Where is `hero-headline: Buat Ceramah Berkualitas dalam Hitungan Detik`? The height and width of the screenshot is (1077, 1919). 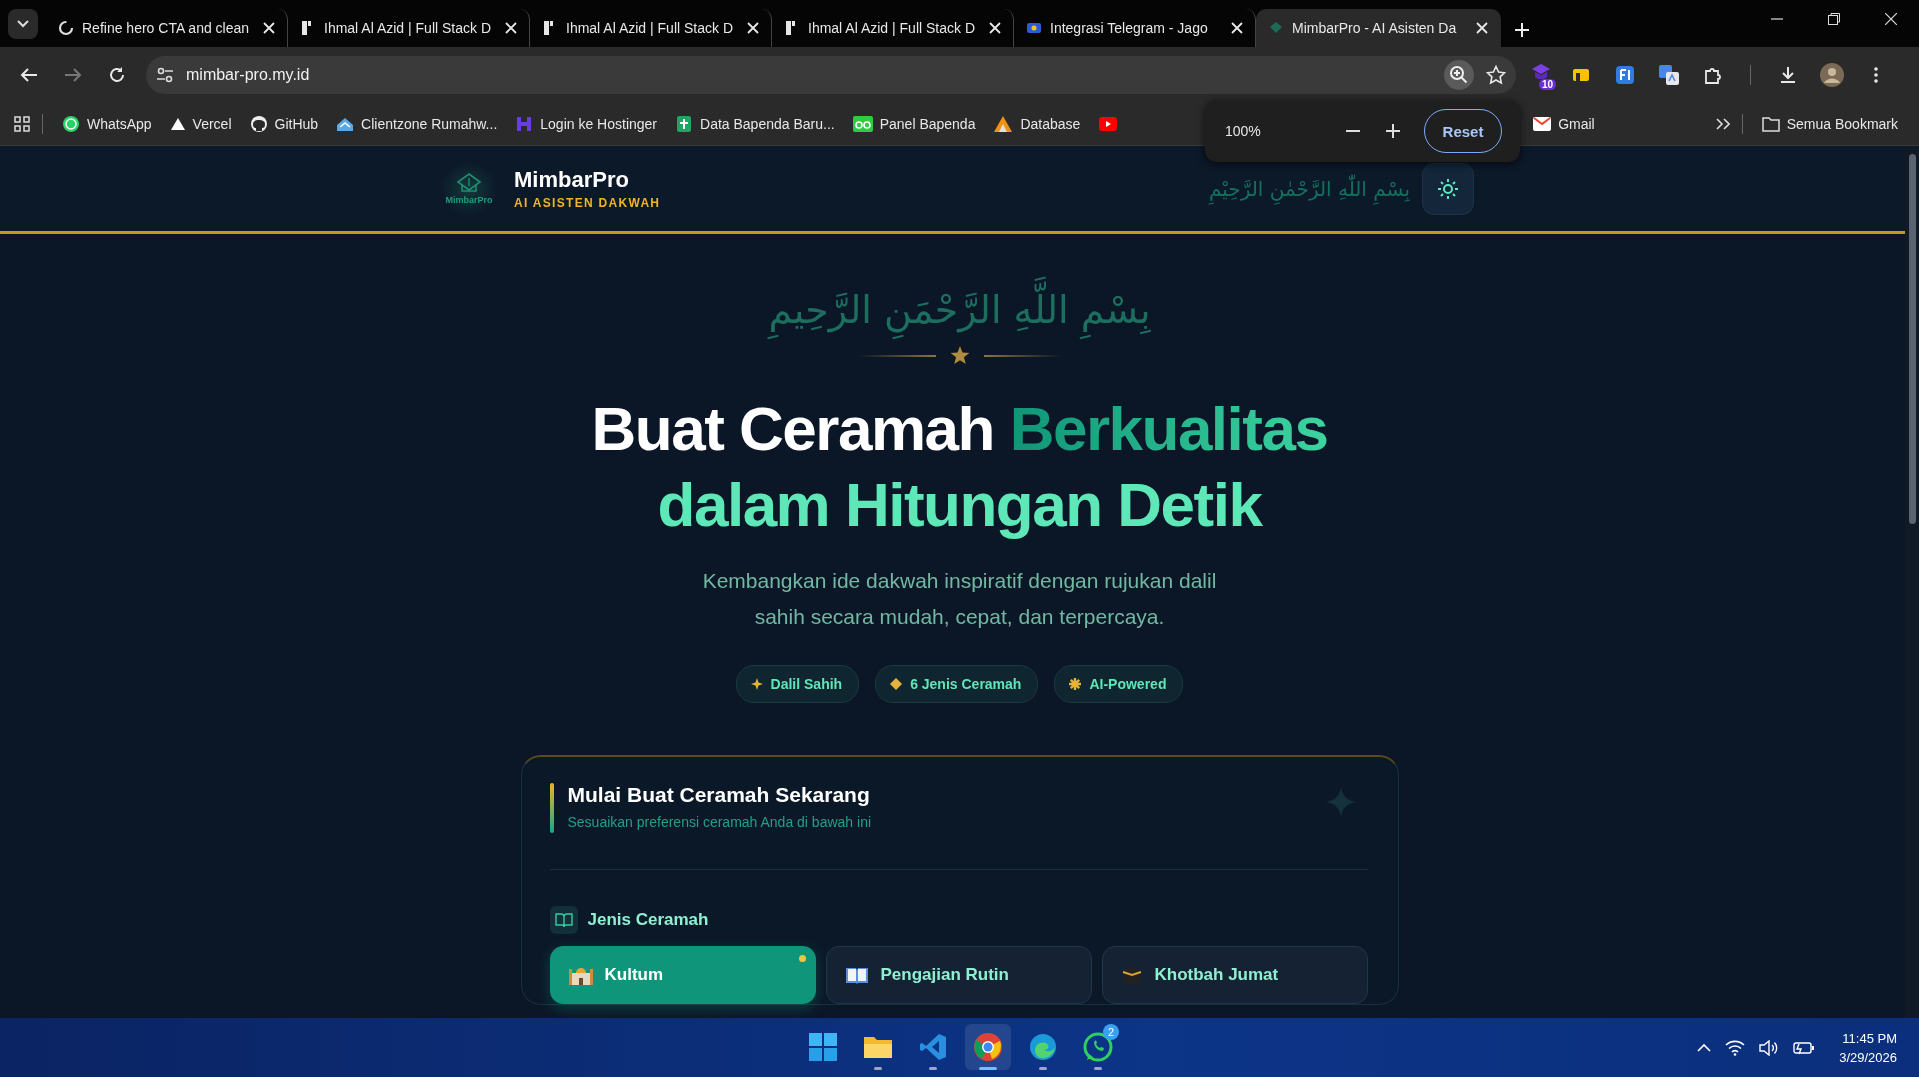
hero-headline: Buat Ceramah Berkualitas dalam Hitungan Detik is located at coordinates (959, 467).